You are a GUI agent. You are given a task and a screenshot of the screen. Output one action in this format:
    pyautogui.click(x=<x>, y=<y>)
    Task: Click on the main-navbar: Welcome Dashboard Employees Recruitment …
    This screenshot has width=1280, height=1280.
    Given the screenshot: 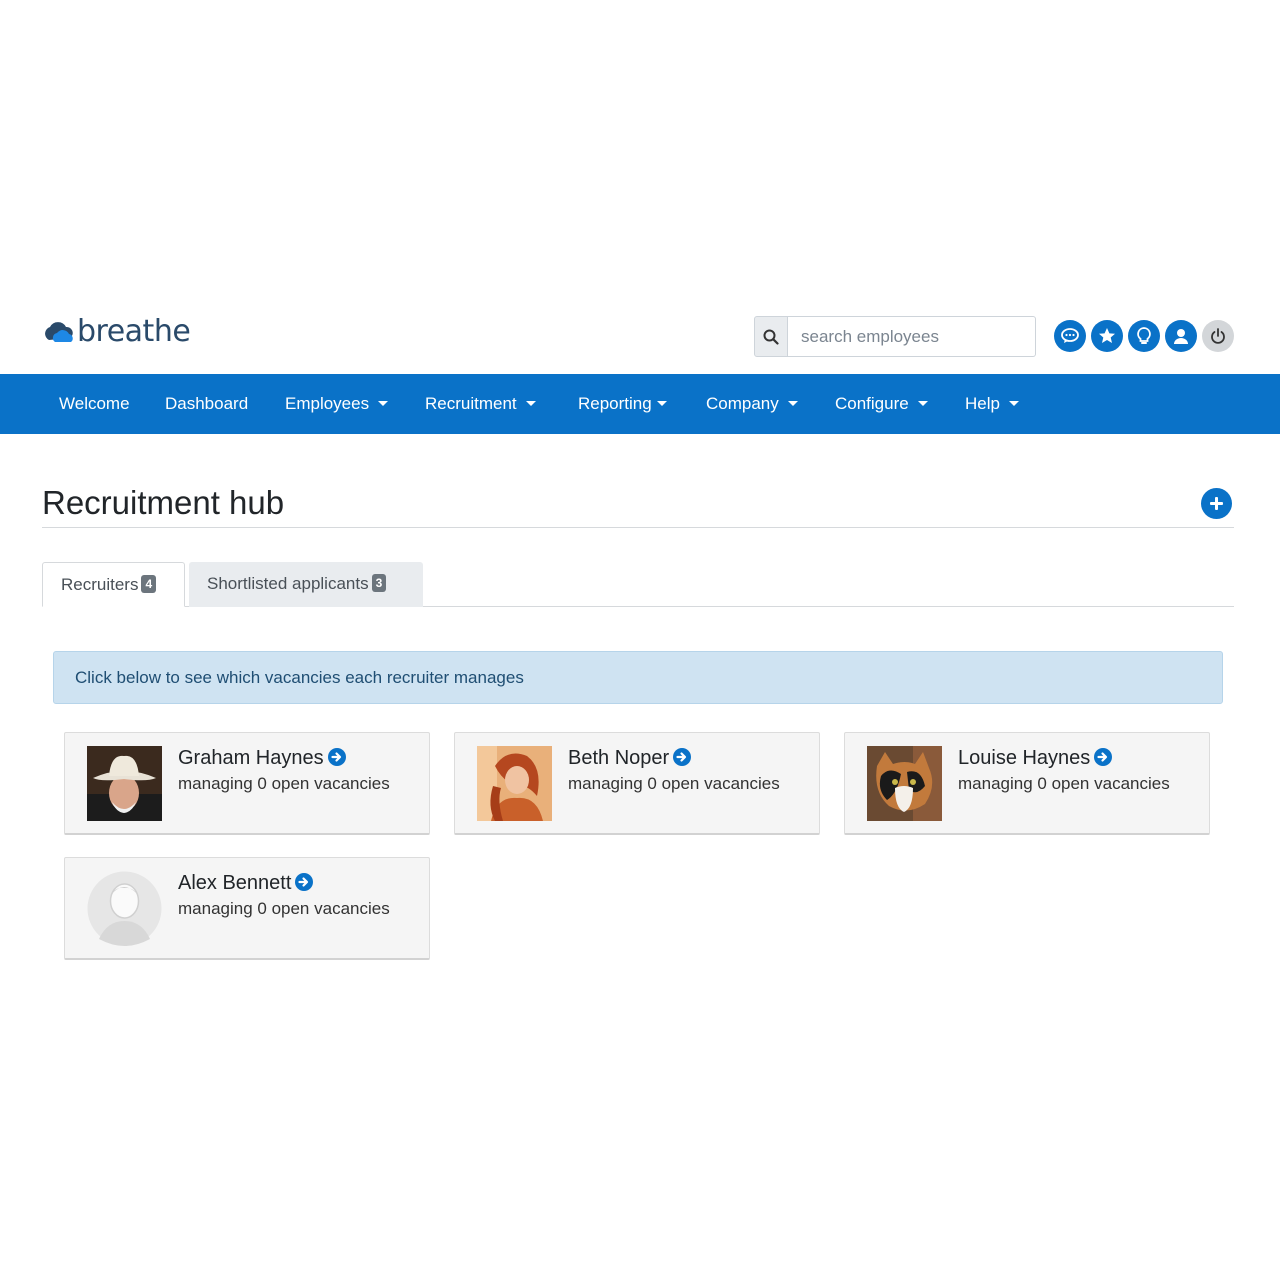 What is the action you would take?
    pyautogui.click(x=640, y=404)
    